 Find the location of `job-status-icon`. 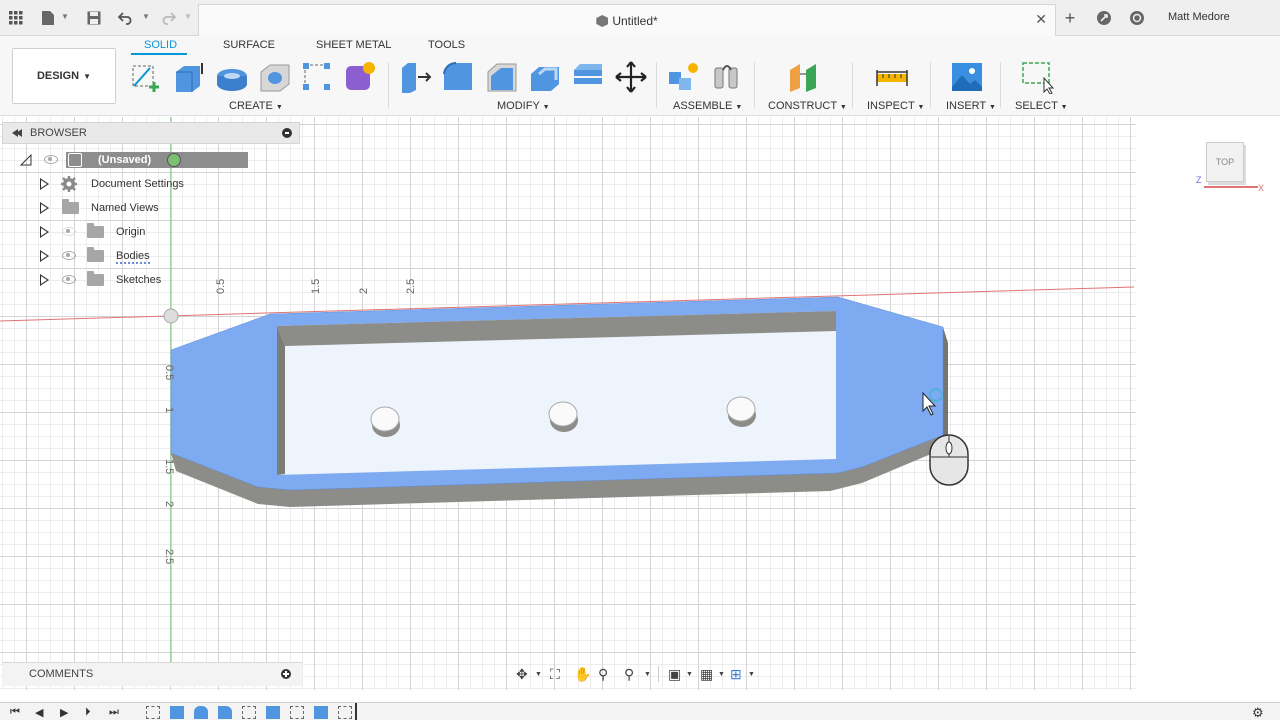

job-status-icon is located at coordinates (1104, 18).